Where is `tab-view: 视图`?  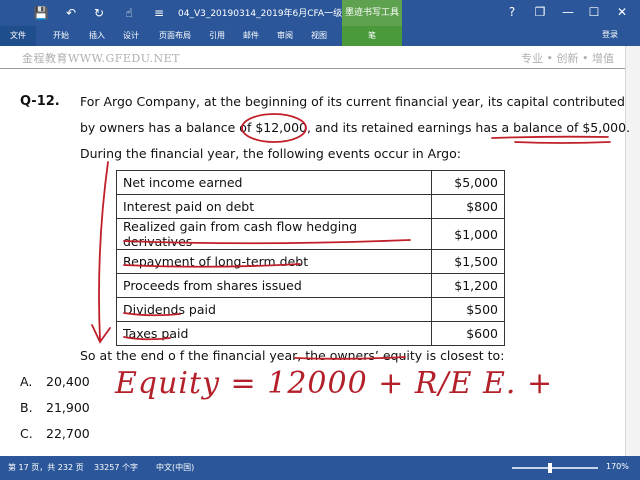
tab-view: 视图 is located at coordinates (319, 36).